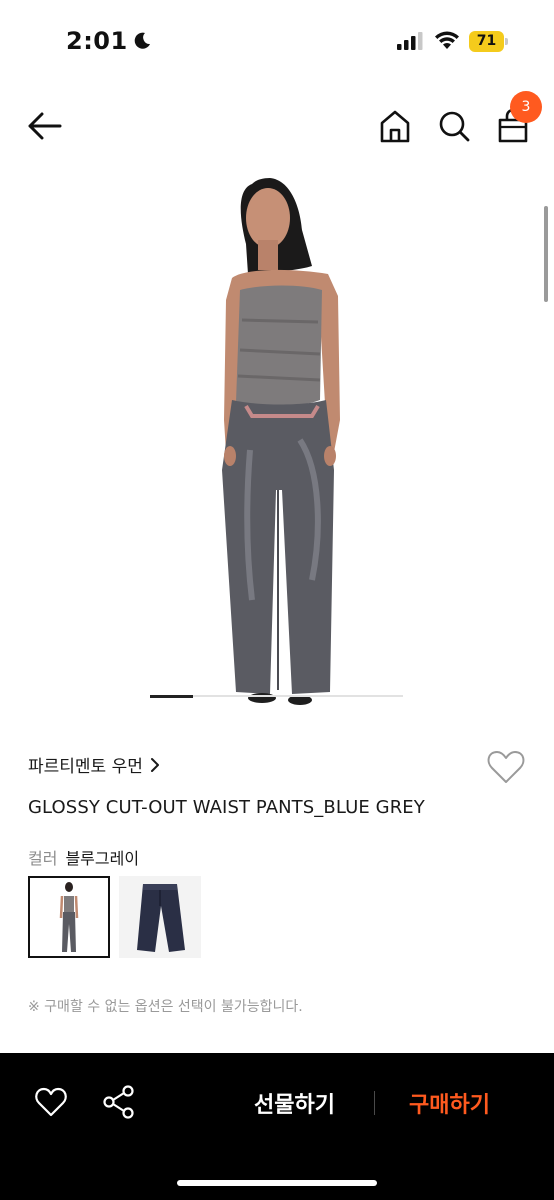 The width and height of the screenshot is (554, 1200). Describe the element at coordinates (46, 126) in the screenshot. I see `back-arrow-icon` at that location.